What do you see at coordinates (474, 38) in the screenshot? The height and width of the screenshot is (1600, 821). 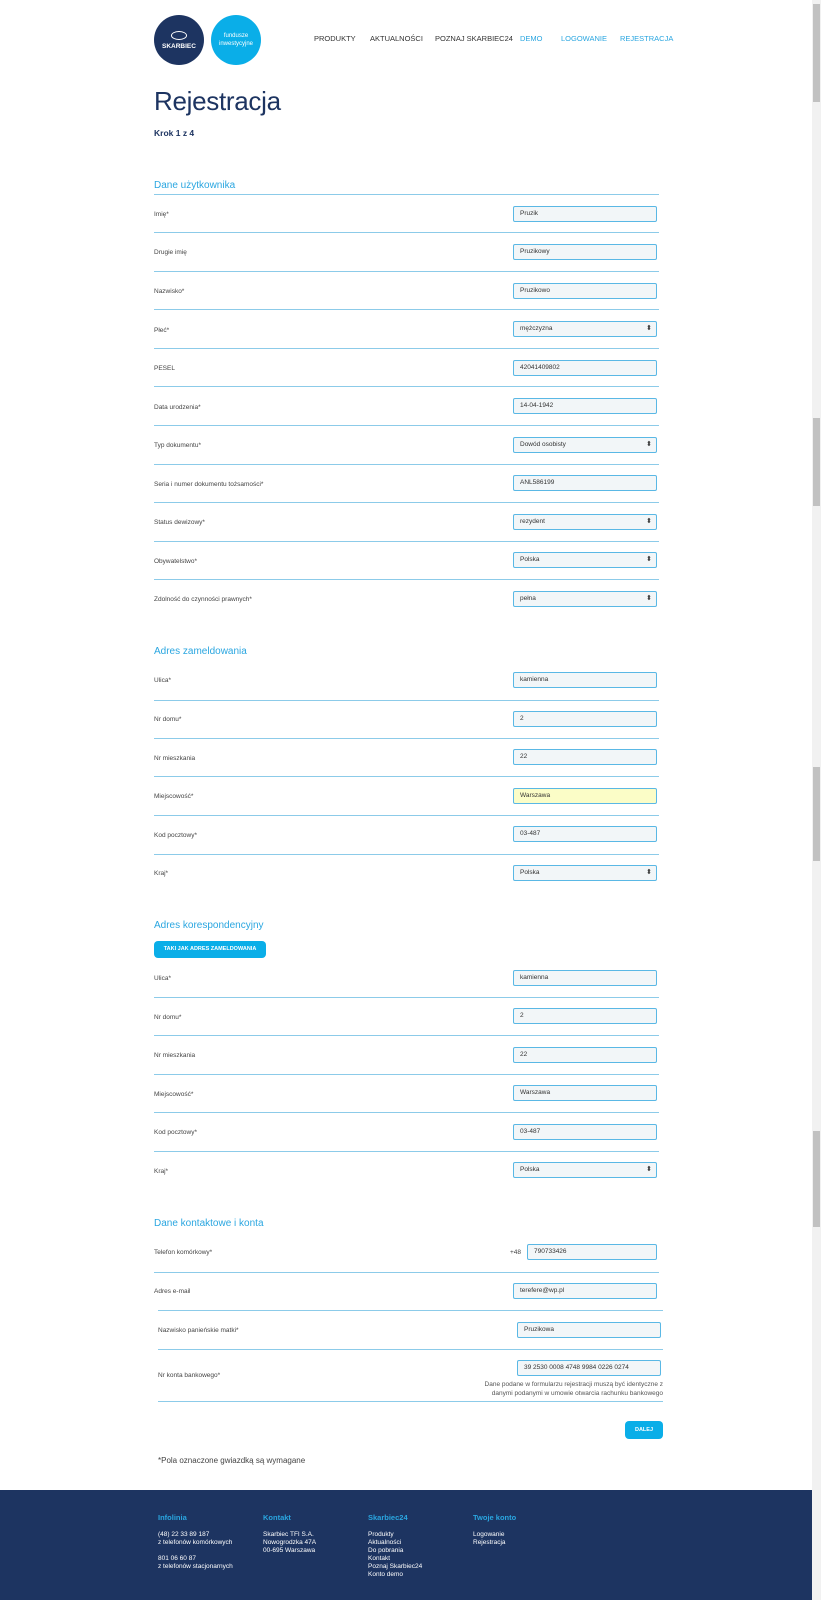 I see `nav-poznaj-skarbiec24: POZNAJ SKARBIEC24` at bounding box center [474, 38].